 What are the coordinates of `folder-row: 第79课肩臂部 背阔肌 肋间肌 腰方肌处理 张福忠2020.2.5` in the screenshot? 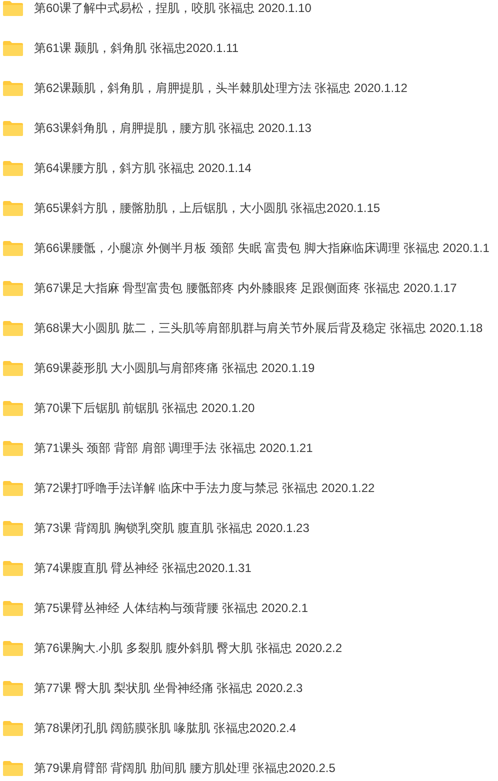 It's located at (249, 768).